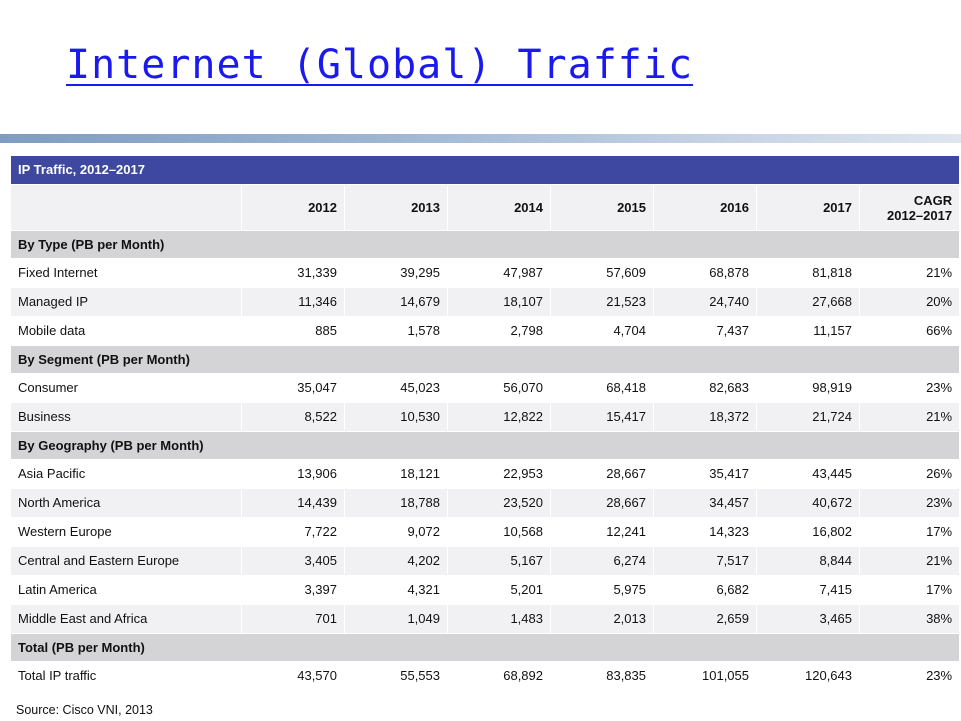 The height and width of the screenshot is (721, 961). Describe the element at coordinates (705, 676) in the screenshot. I see `value-cell: 101,055` at that location.